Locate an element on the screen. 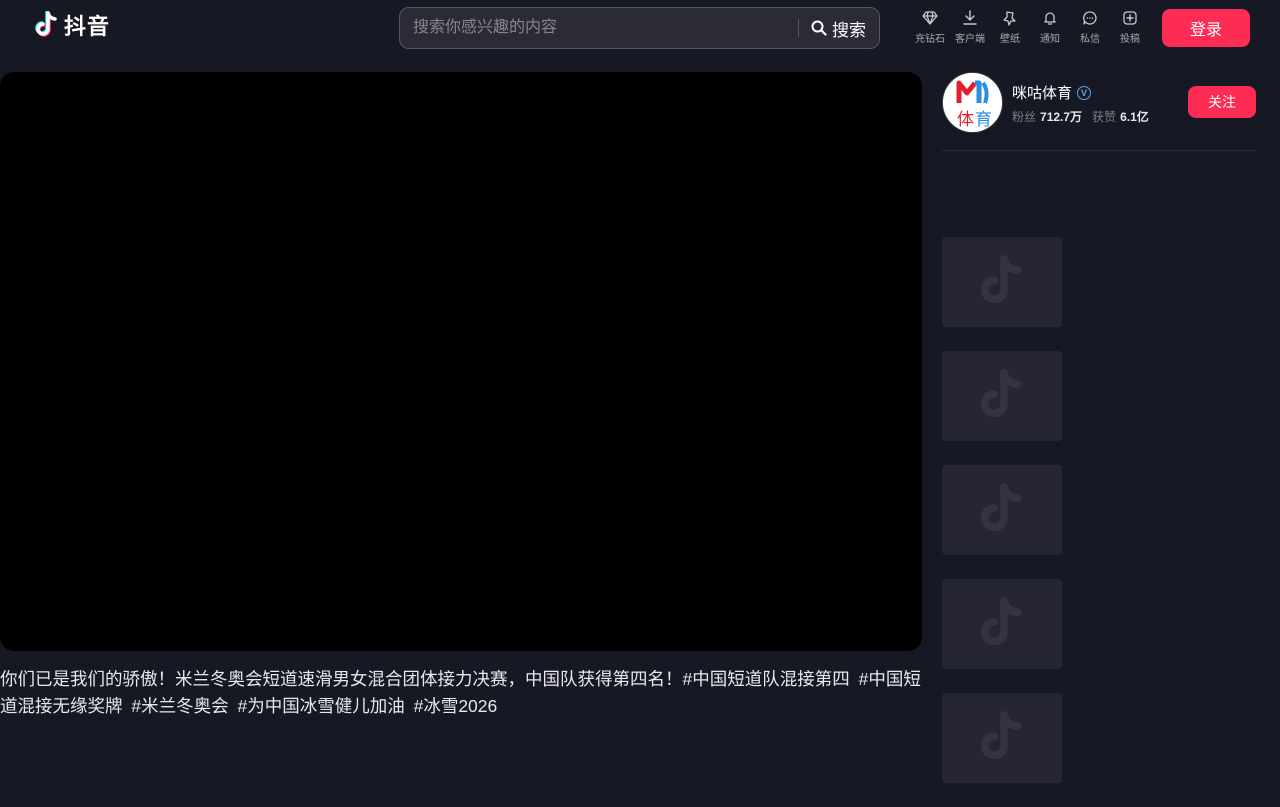 Image resolution: width=1280 pixels, height=807 pixels. author-divider is located at coordinates (1099, 150).